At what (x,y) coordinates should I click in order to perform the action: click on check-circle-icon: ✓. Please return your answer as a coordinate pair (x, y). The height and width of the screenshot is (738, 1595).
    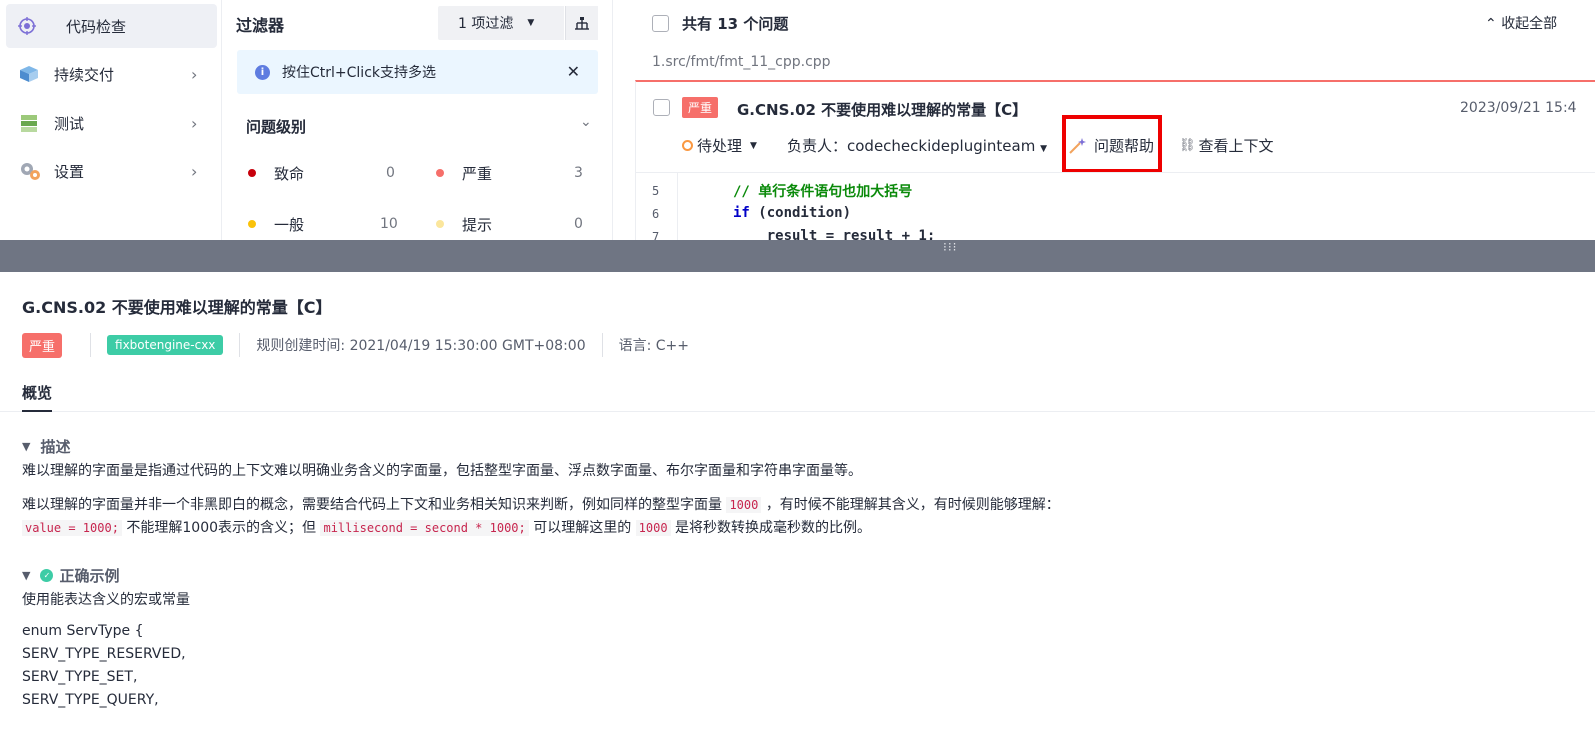
    Looking at the image, I should click on (47, 575).